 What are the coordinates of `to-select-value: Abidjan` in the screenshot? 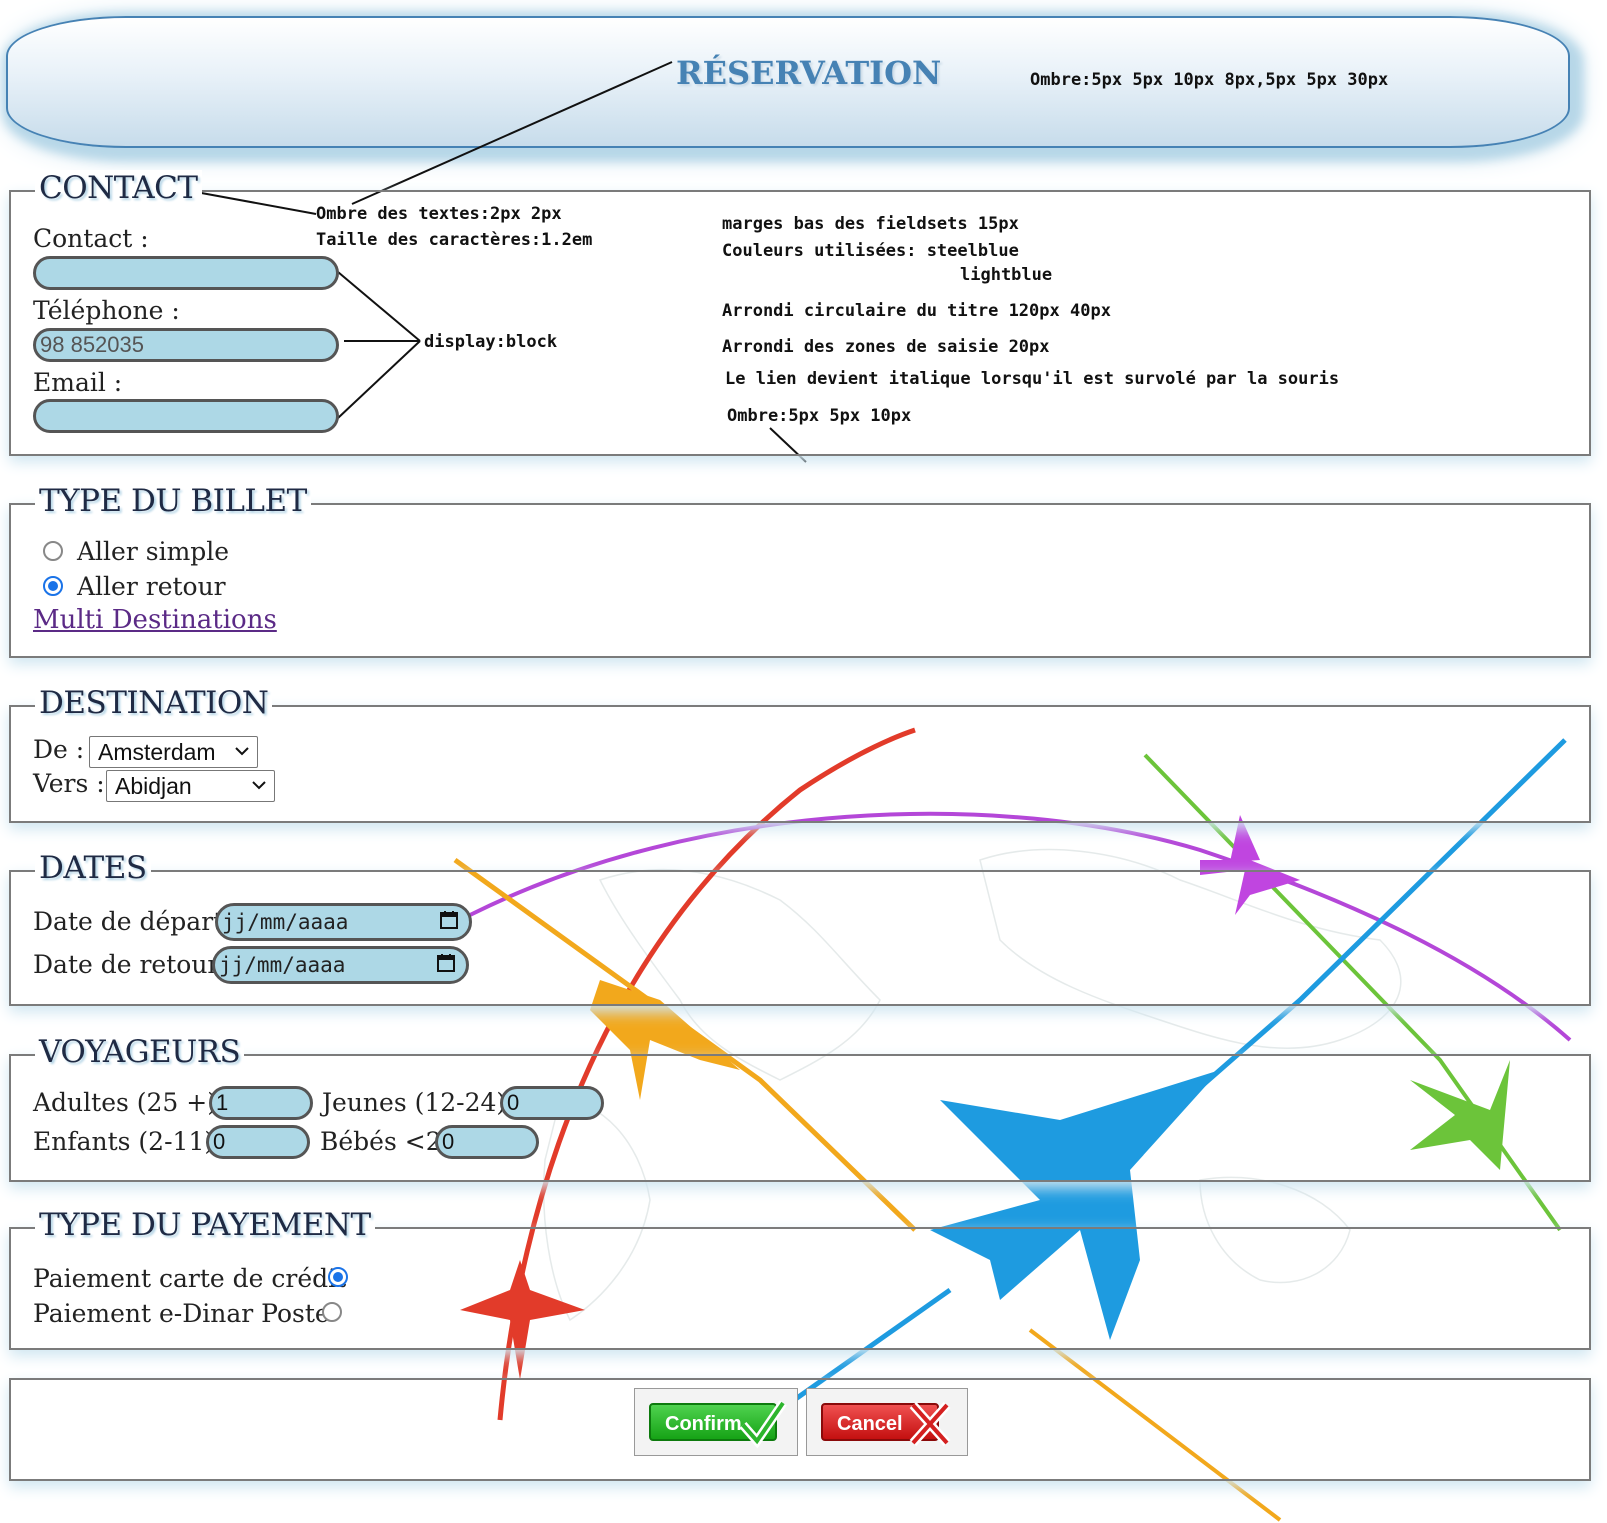 It's located at (153, 786).